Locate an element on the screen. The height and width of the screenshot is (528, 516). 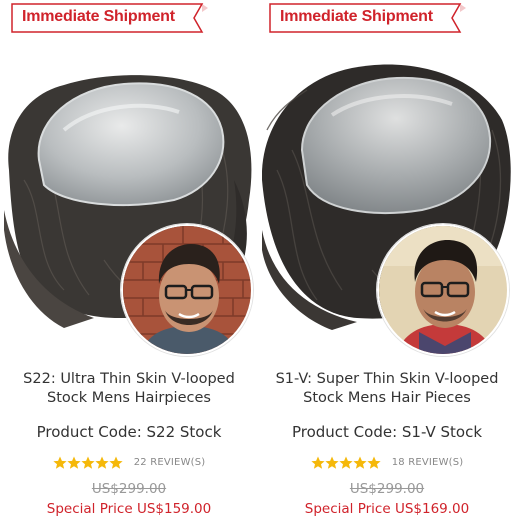
special-price: Special Price US$159.00 is located at coordinates (129, 509).